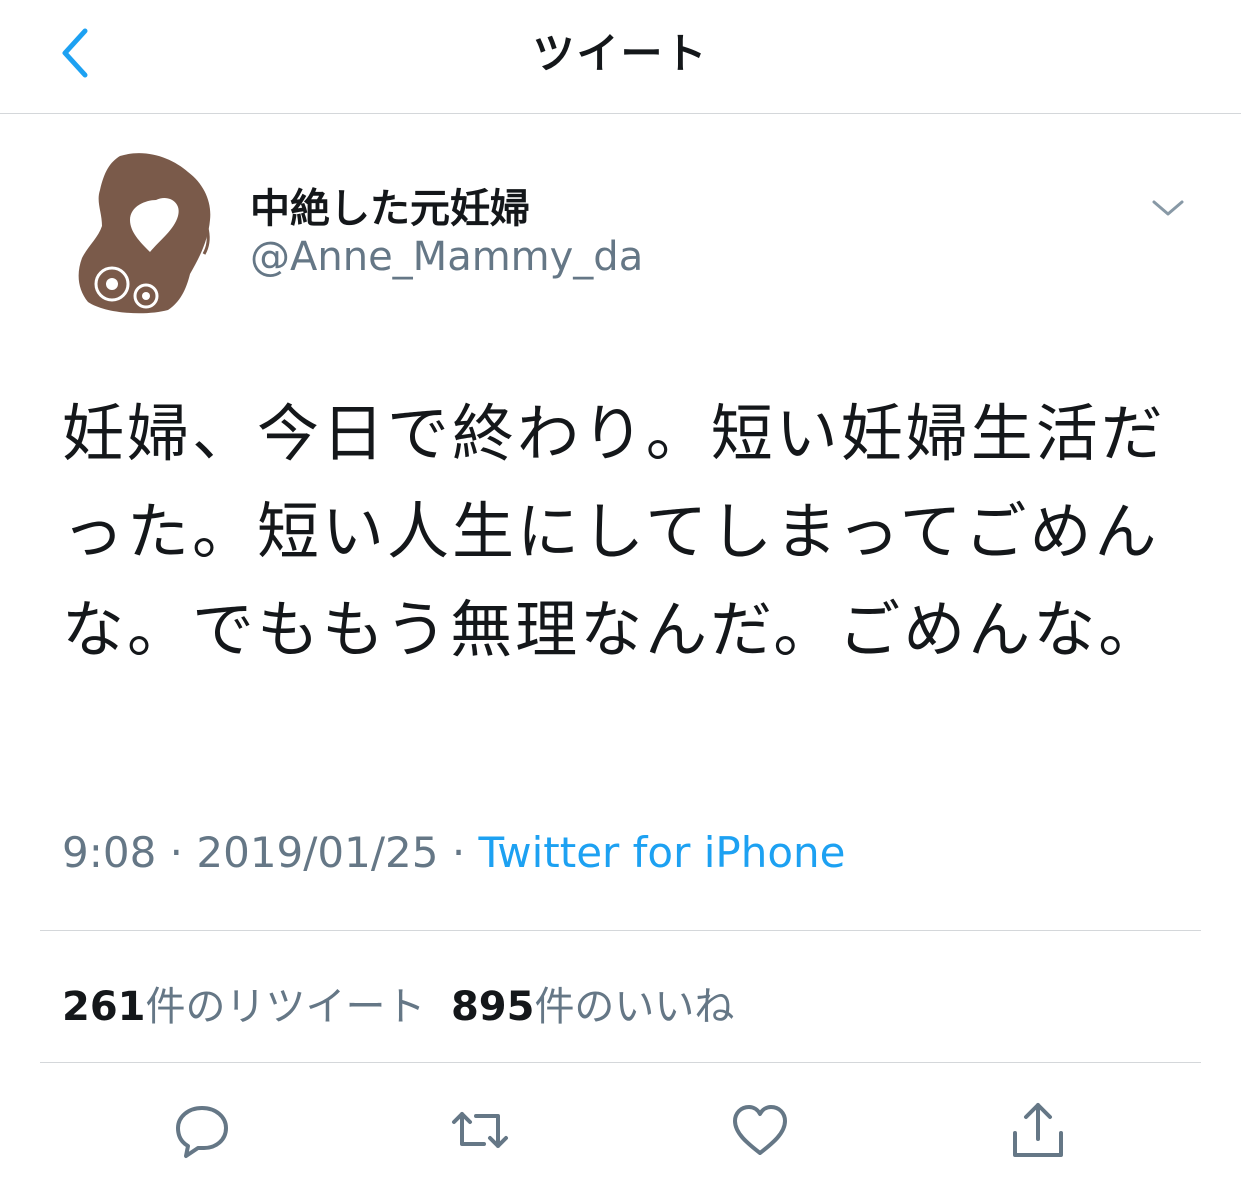  I want to click on nav-header: ツイート, so click(620, 57).